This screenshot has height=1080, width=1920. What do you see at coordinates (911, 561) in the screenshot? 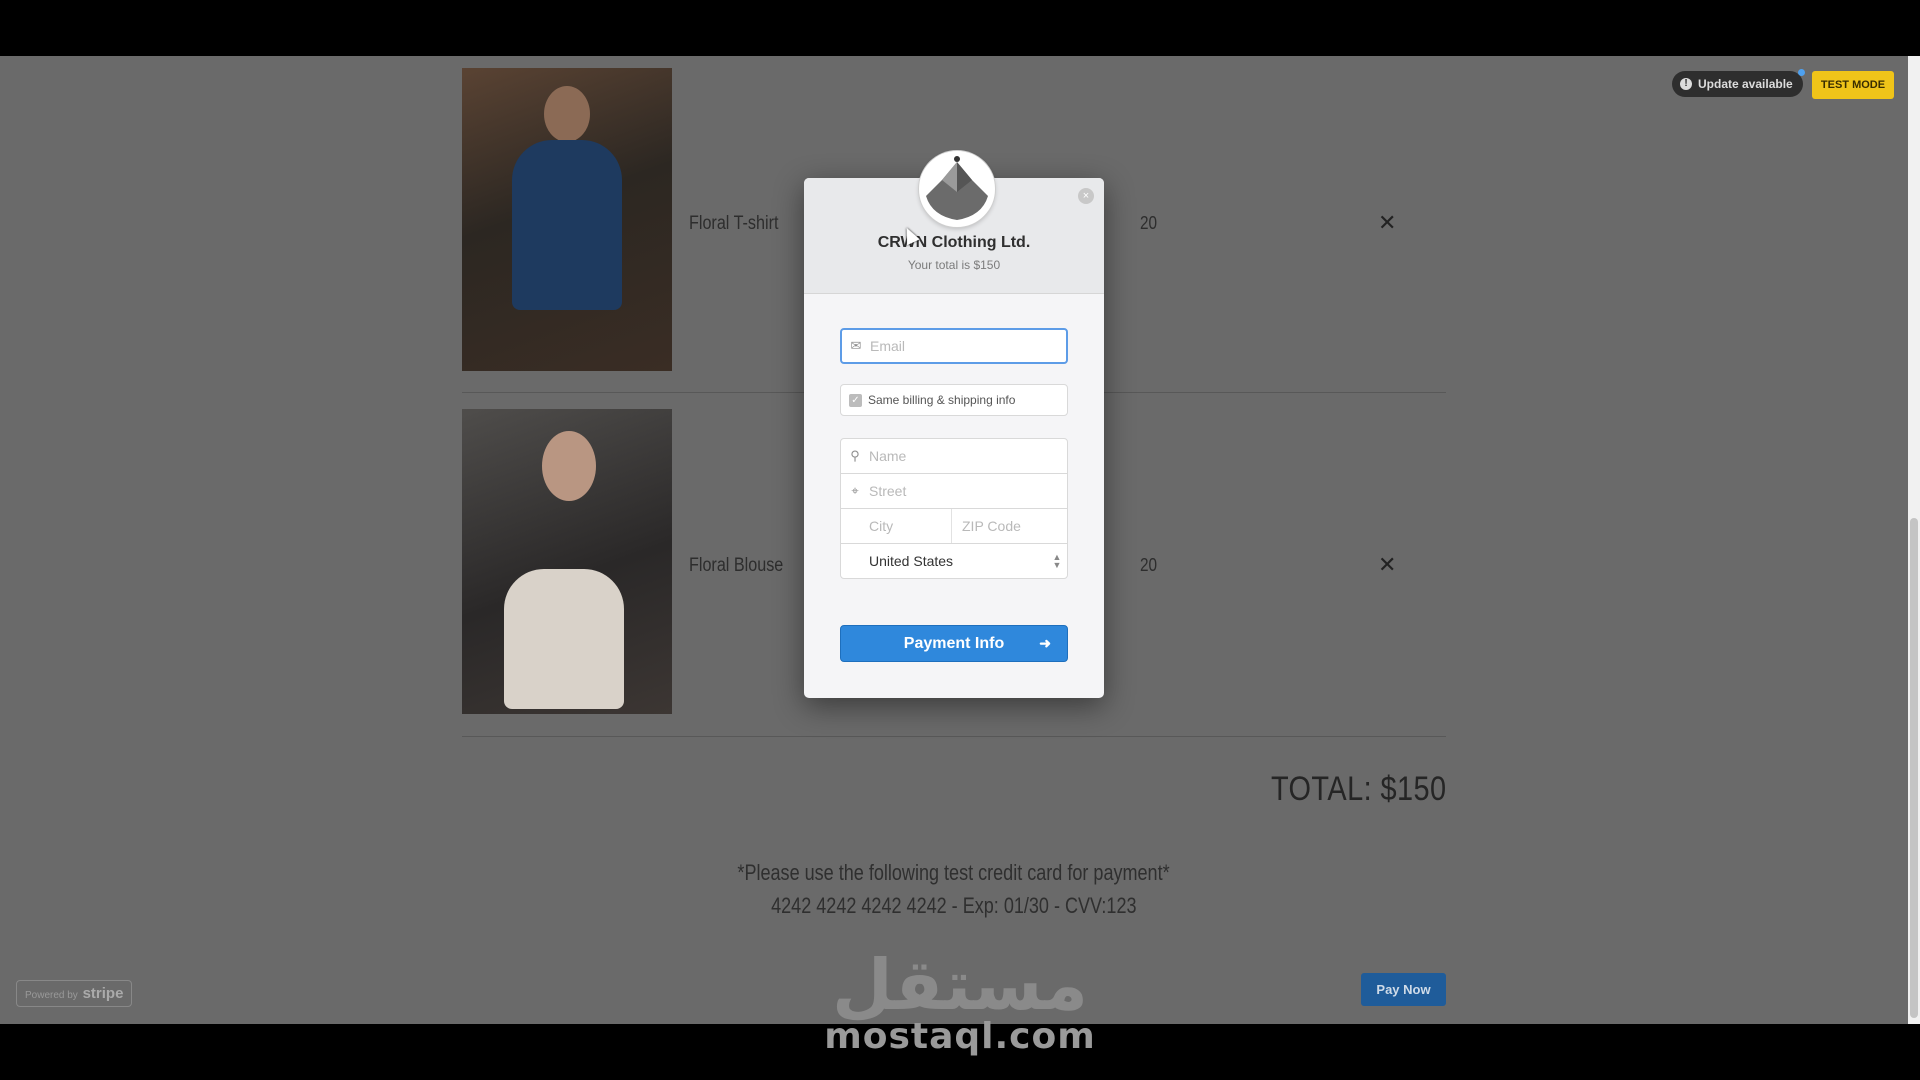
I see `country-value: United States` at bounding box center [911, 561].